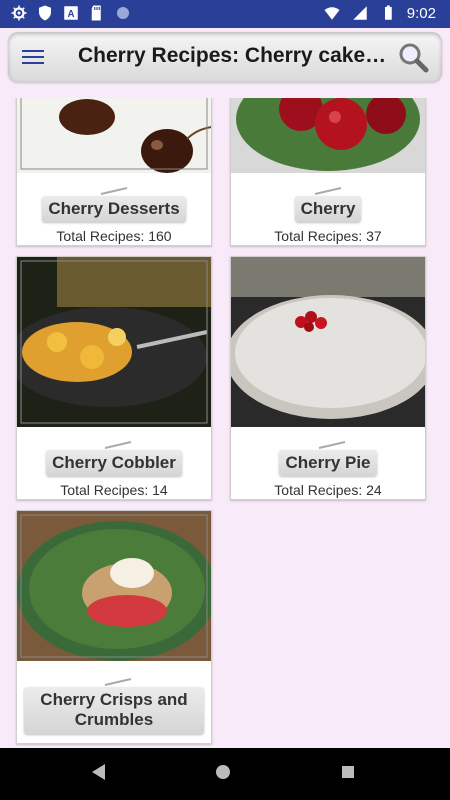  What do you see at coordinates (114, 490) in the screenshot?
I see `recipe-count: Total Recipes: 14` at bounding box center [114, 490].